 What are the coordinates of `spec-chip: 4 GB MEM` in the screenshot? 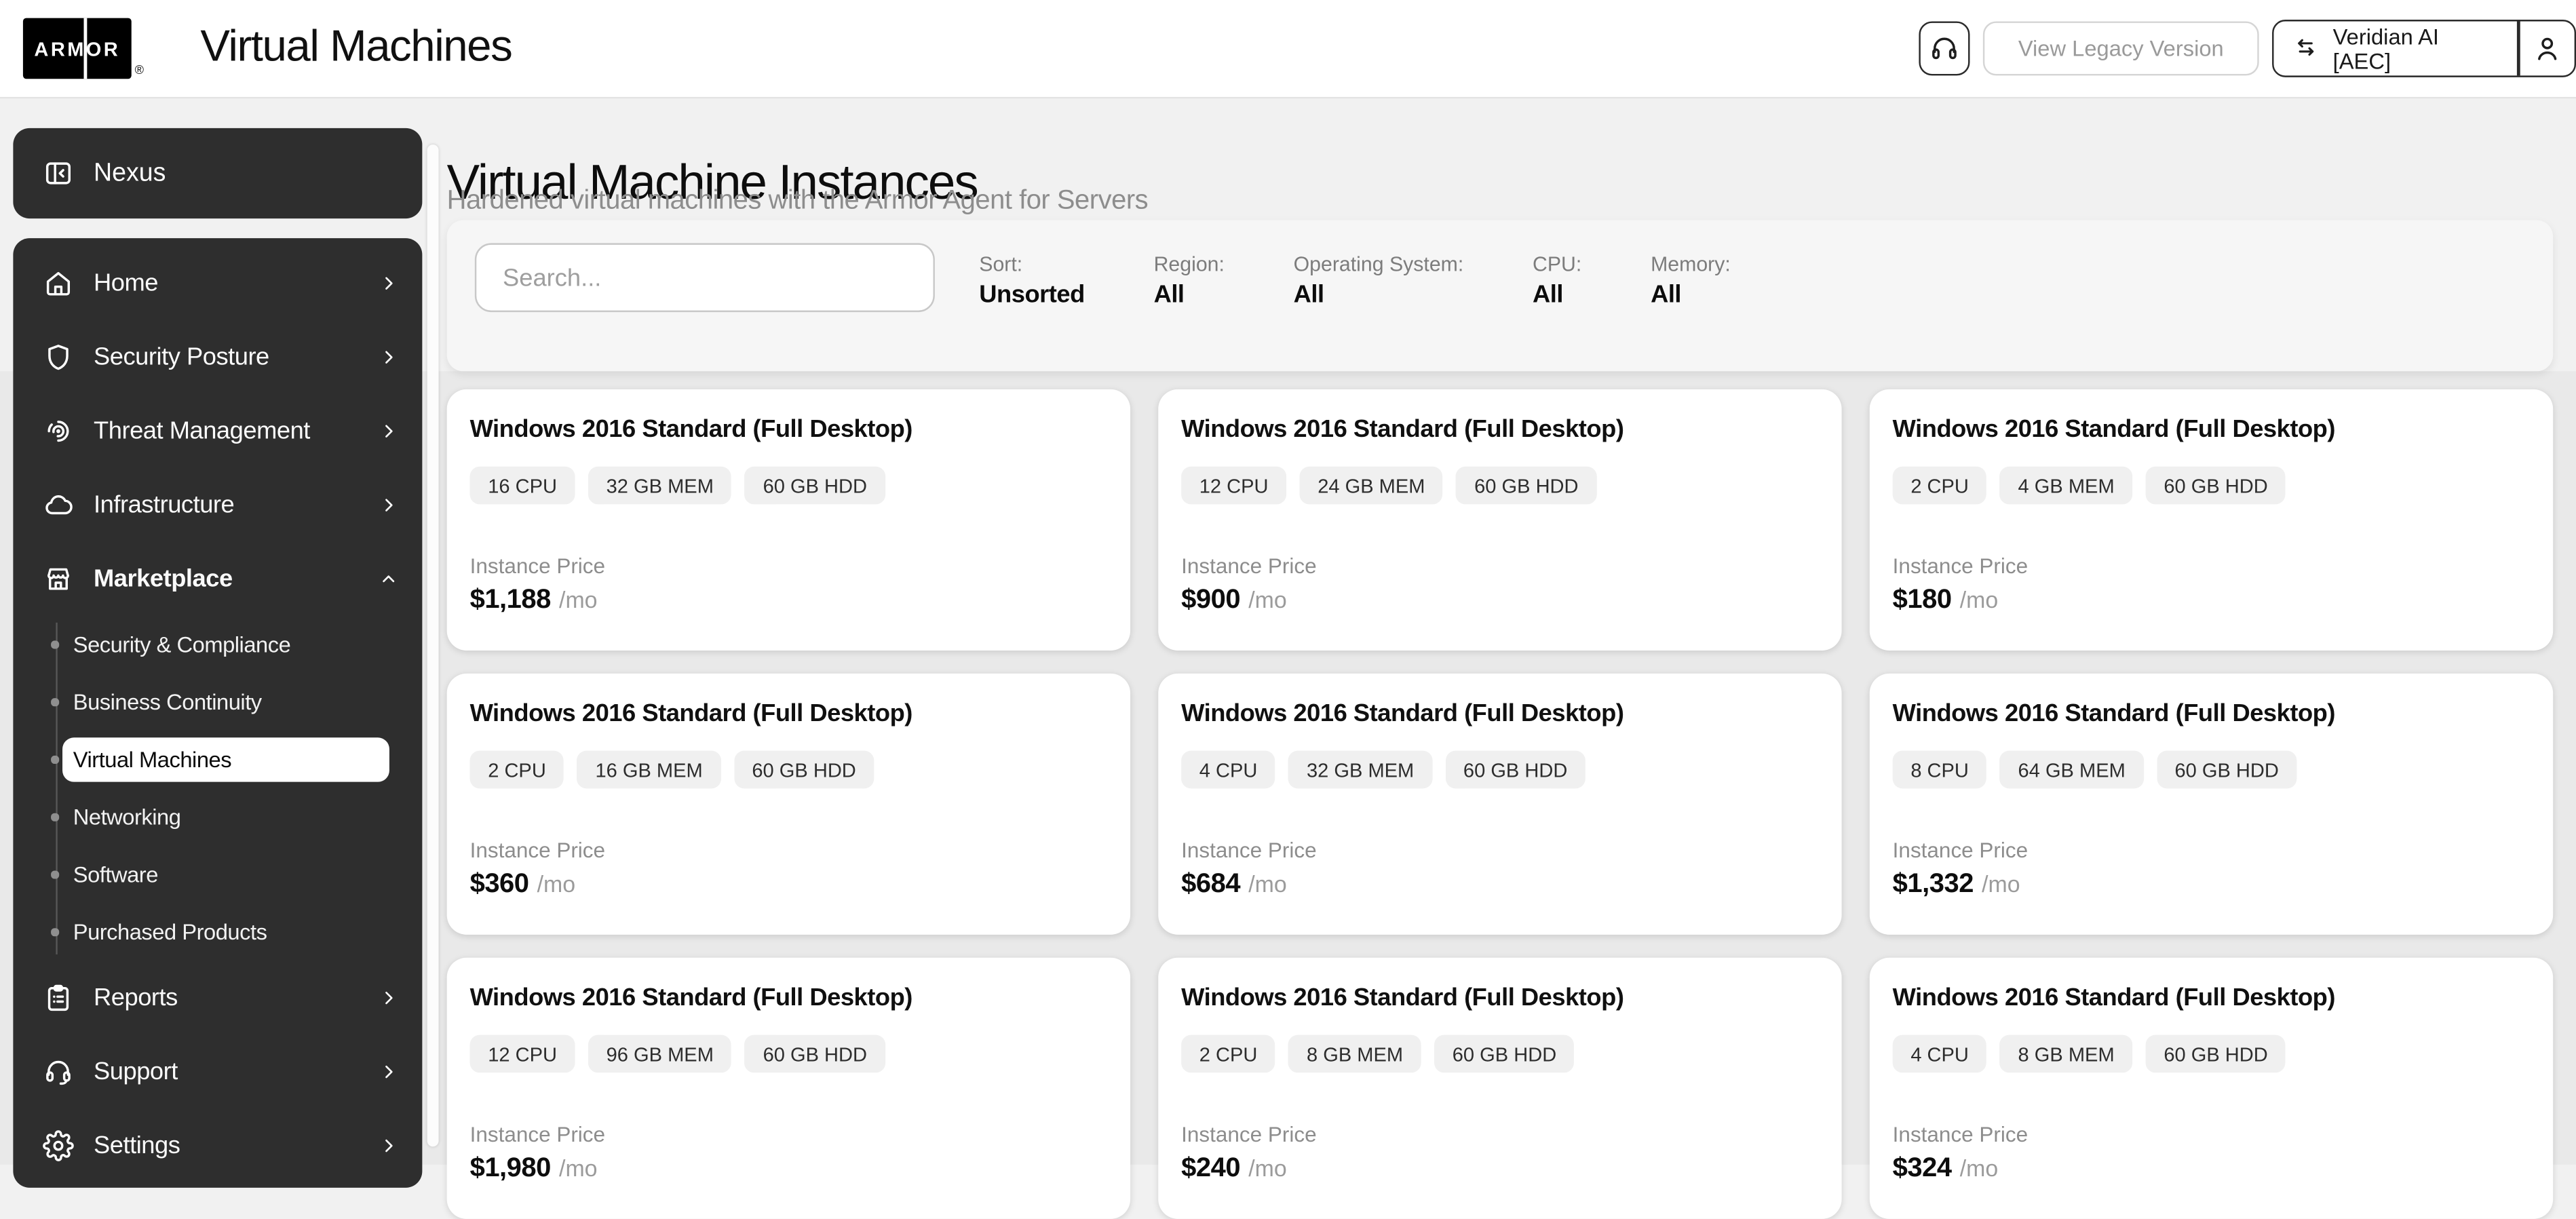 It's located at (2066, 485).